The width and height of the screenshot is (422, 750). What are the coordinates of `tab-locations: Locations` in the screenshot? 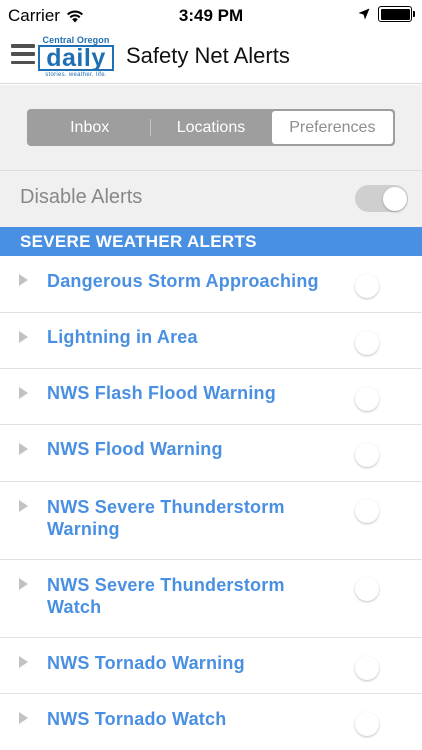 It's located at (210, 127).